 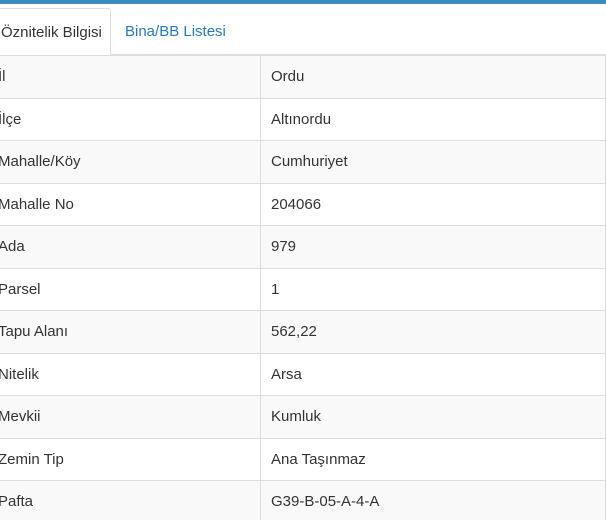 I want to click on tab-bar: Öznitelik Bilgisi Bina/BB Listesi, so click(x=303, y=29).